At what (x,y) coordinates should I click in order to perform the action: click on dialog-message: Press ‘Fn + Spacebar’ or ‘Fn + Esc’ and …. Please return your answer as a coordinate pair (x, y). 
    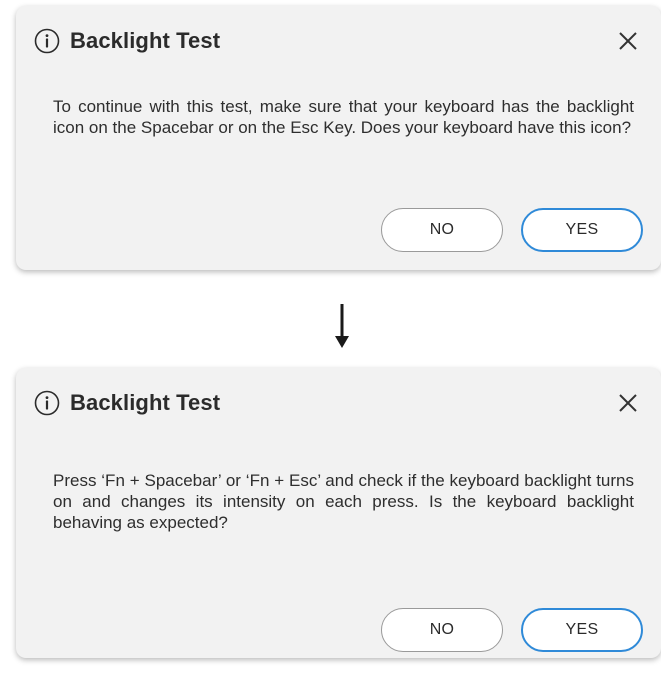
    Looking at the image, I should click on (343, 501).